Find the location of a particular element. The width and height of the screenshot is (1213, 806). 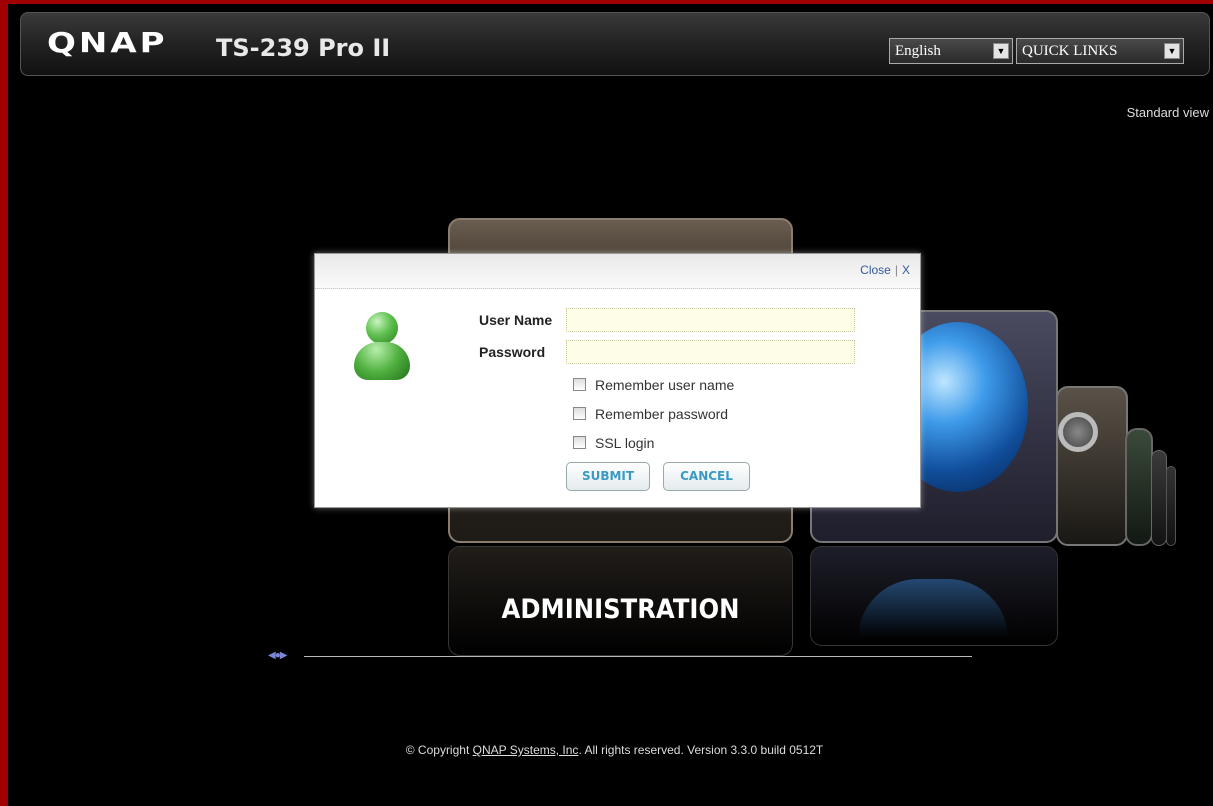

model-name: TS-239 Pro II is located at coordinates (303, 48).